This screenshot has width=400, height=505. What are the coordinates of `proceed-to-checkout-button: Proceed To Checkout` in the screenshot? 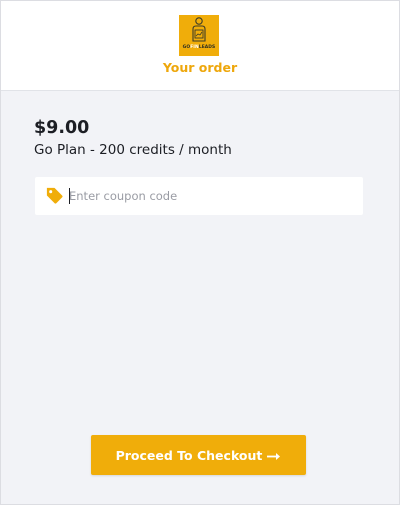 It's located at (198, 455).